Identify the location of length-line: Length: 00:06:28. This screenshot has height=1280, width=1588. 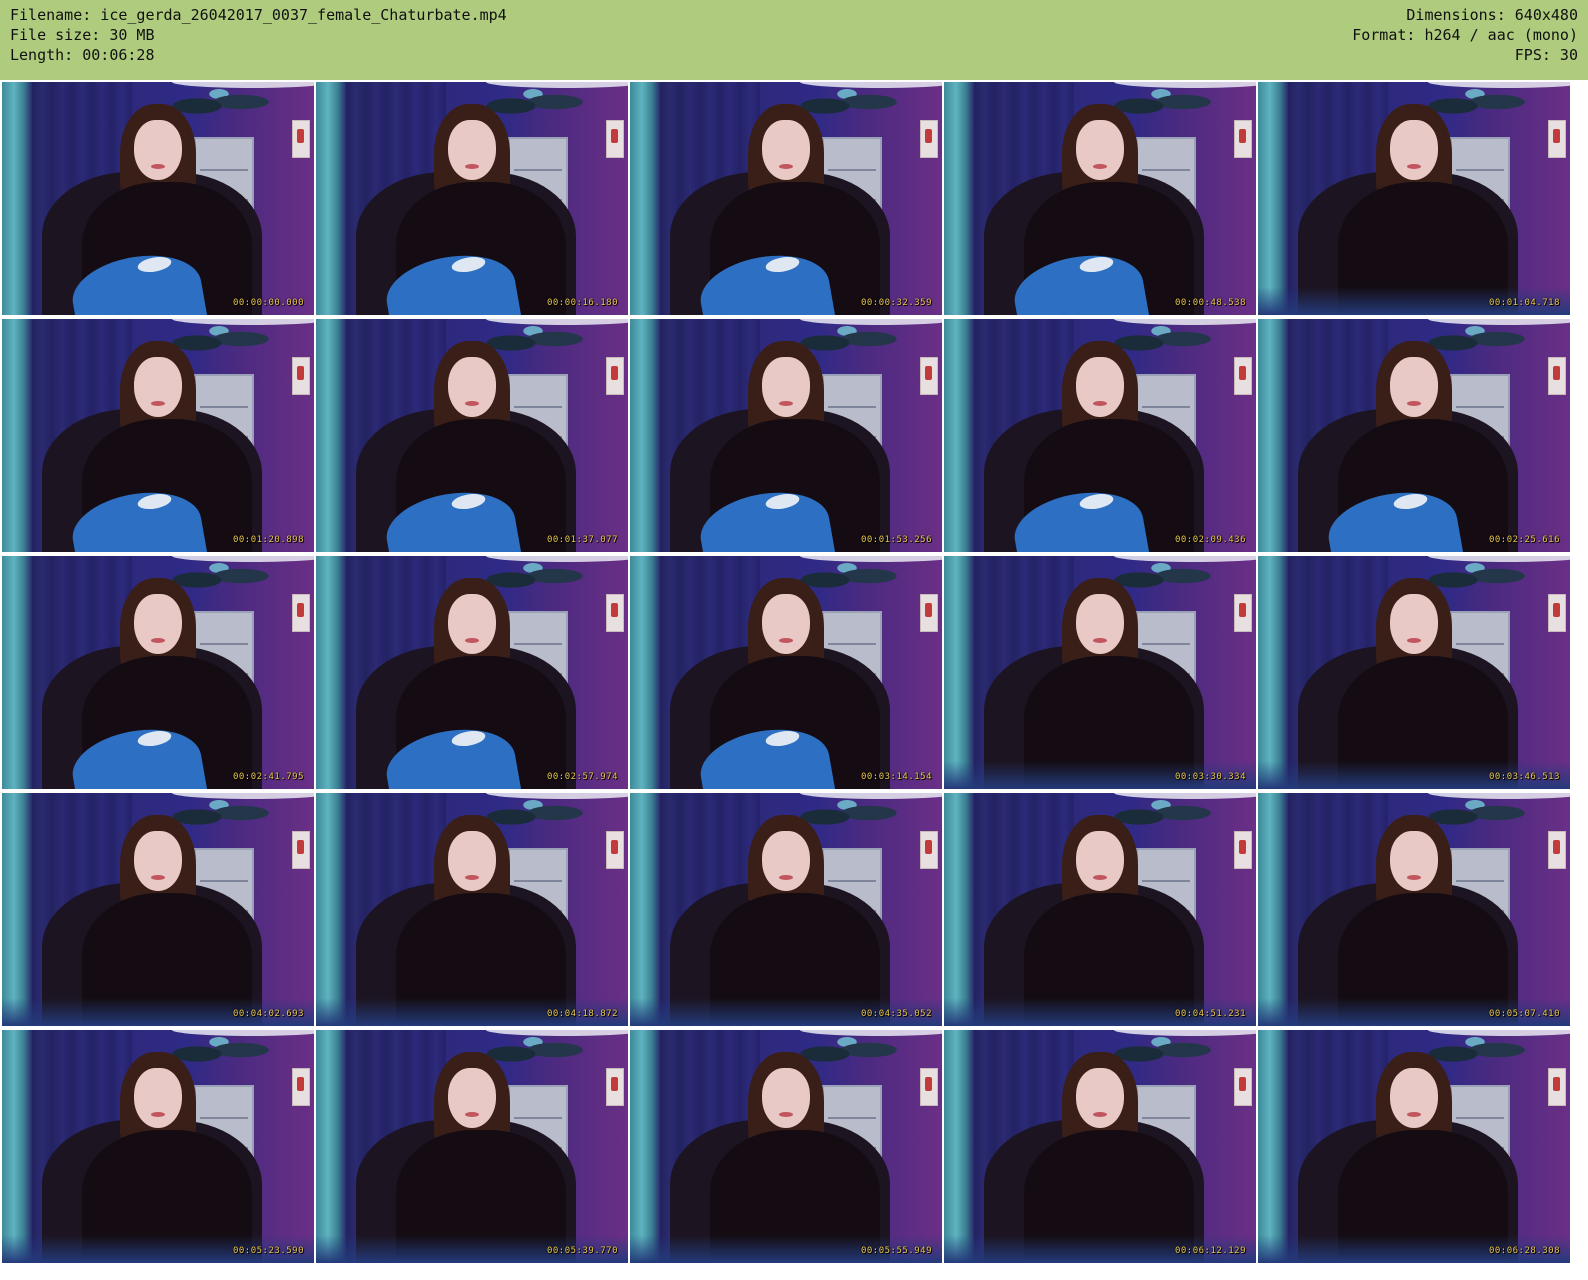
(82, 55).